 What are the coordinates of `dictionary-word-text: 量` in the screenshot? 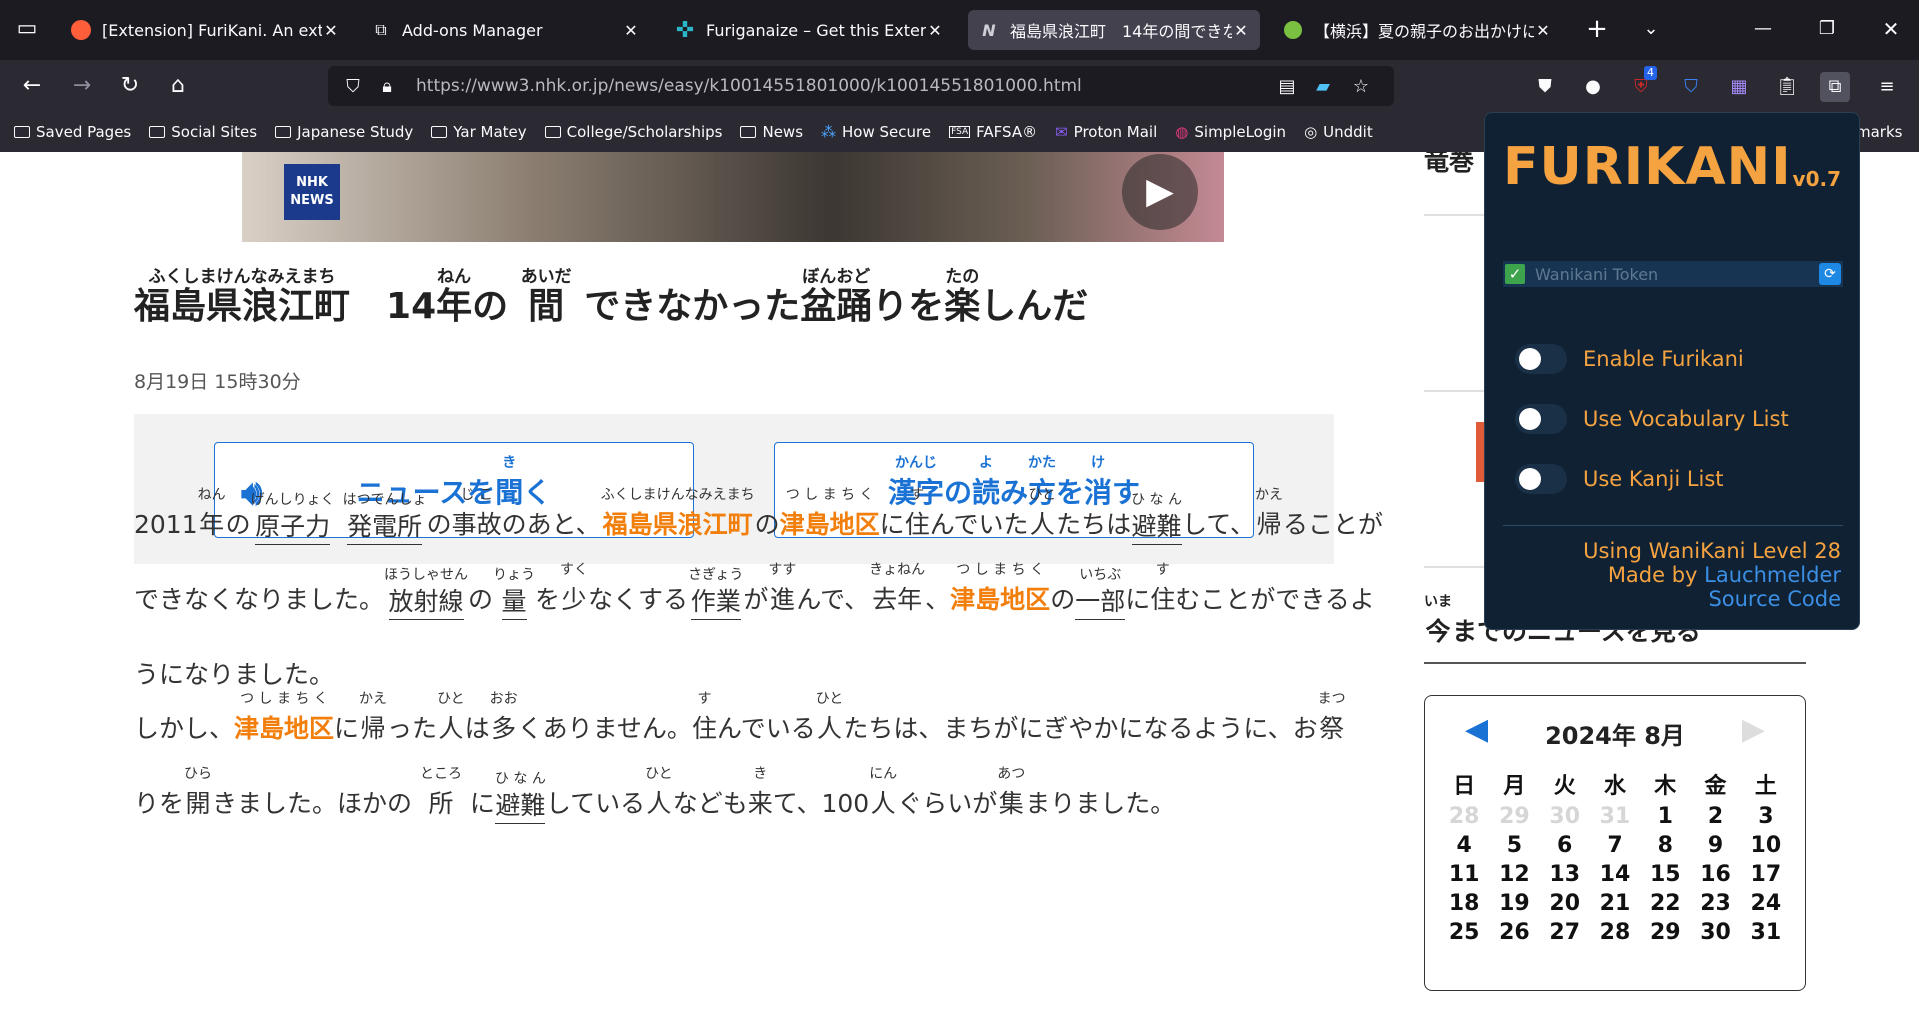 It's located at (514, 602).